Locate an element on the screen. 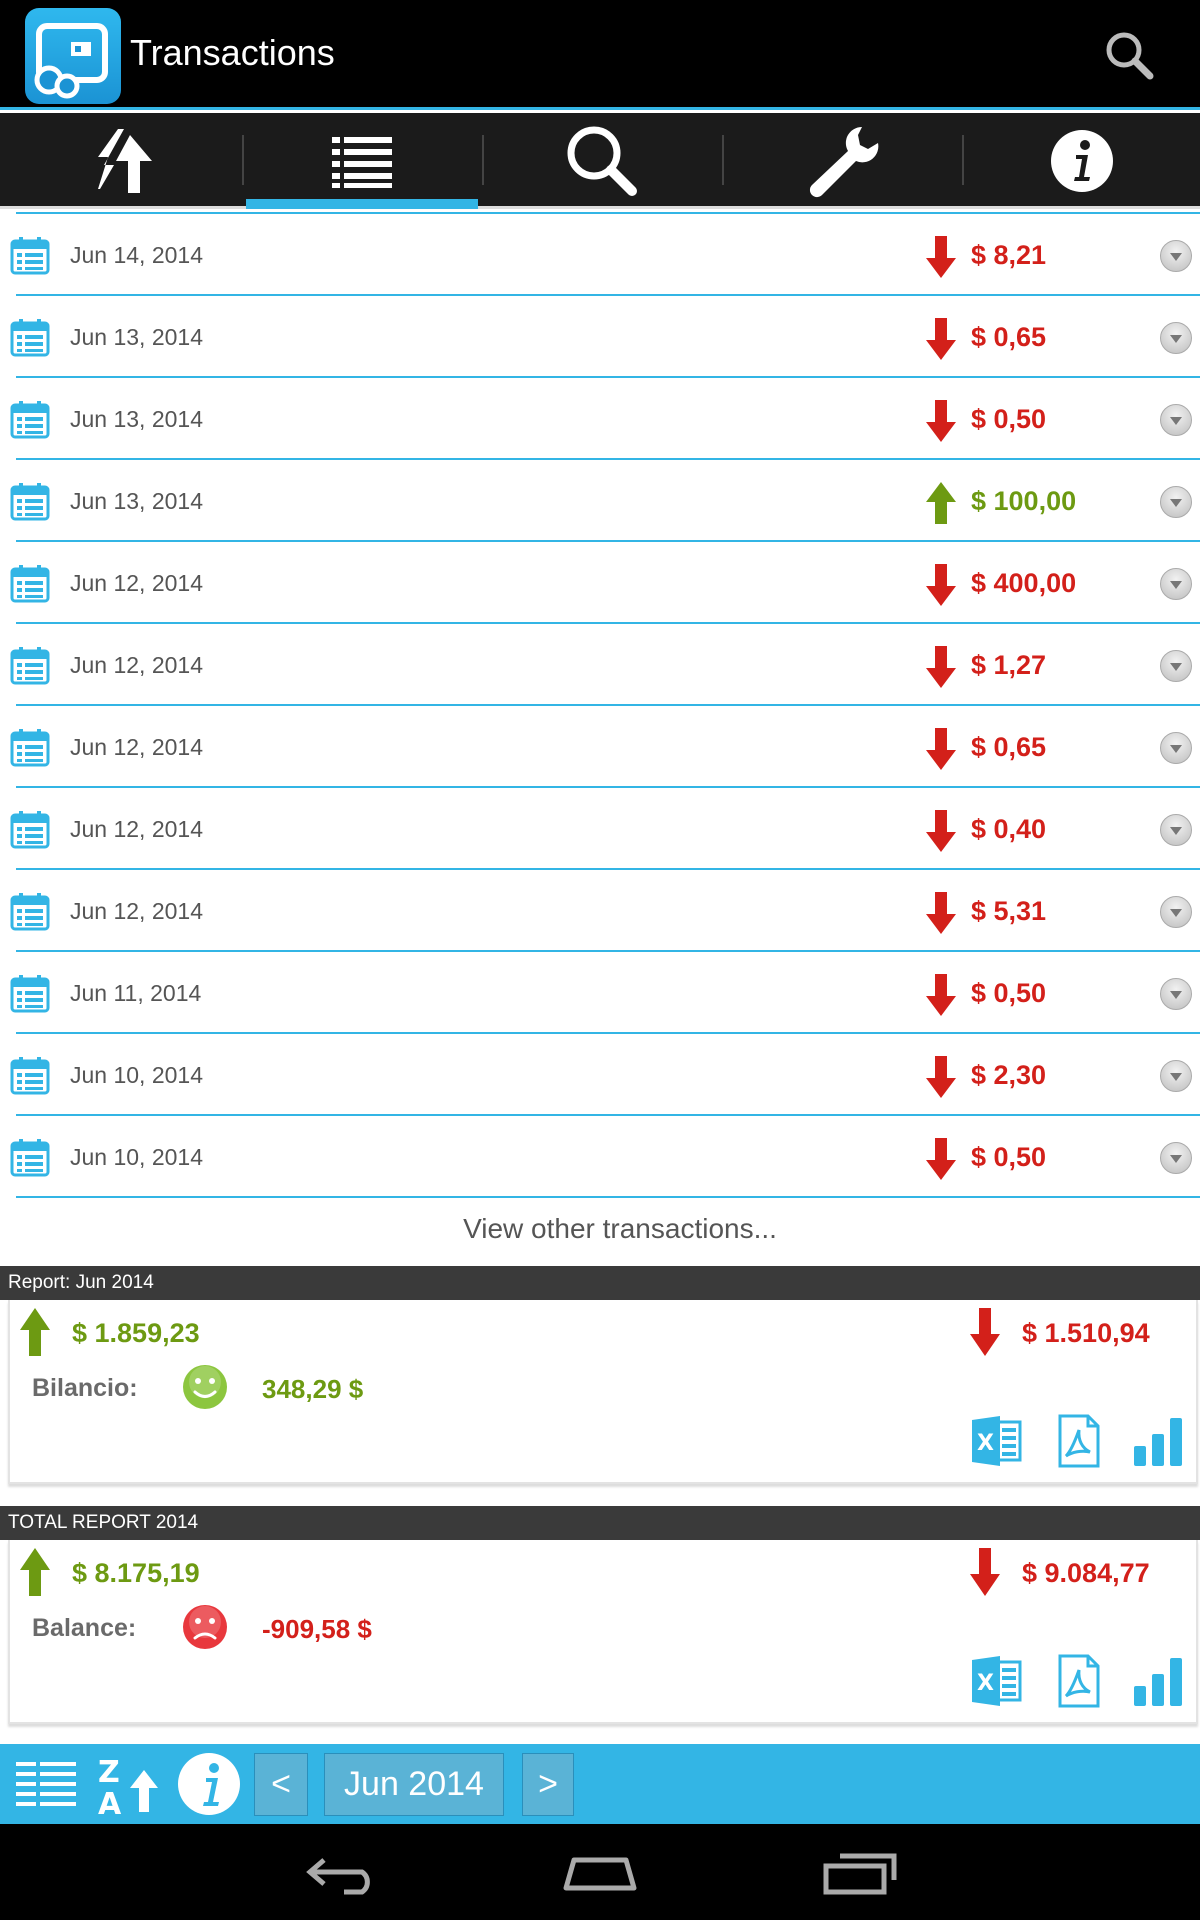 Image resolution: width=1200 pixels, height=1920 pixels. transaction-row: Jun 14, 2014 $ 8,21 is located at coordinates (605, 254).